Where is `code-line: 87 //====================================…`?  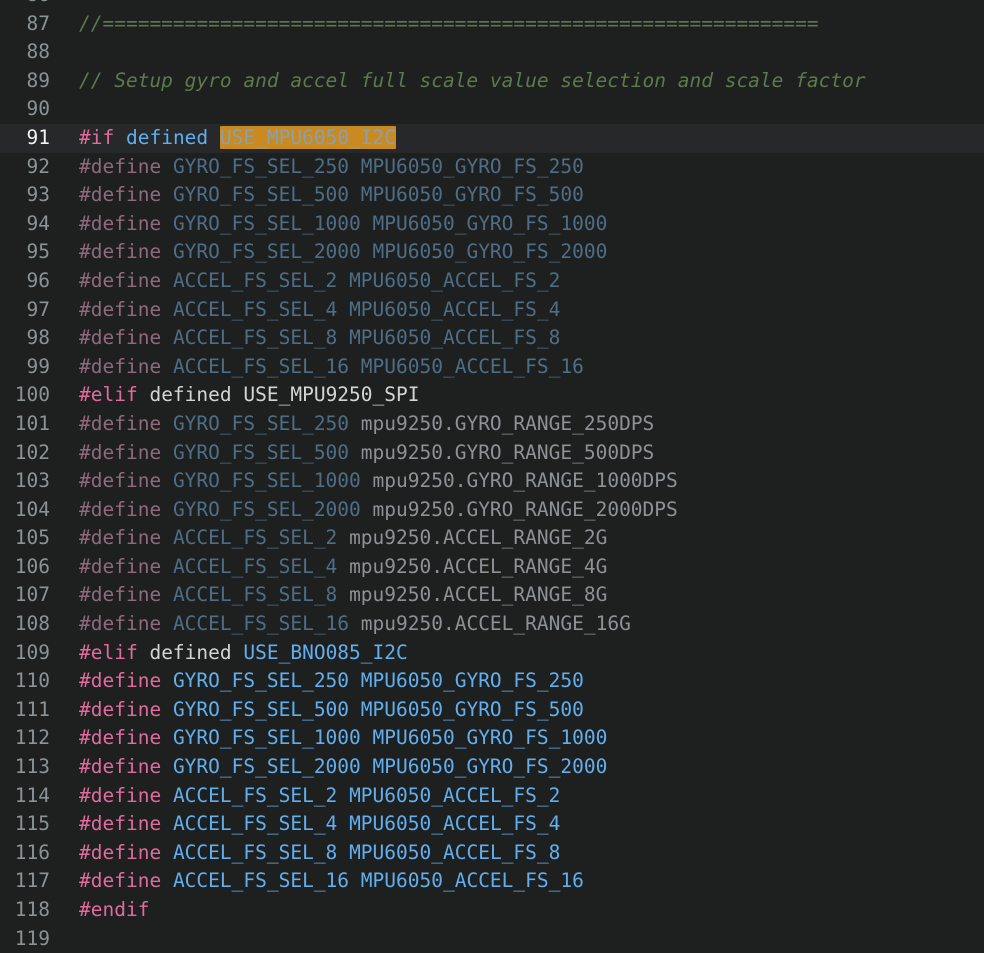
code-line: 87 //====================================… is located at coordinates (492, 24).